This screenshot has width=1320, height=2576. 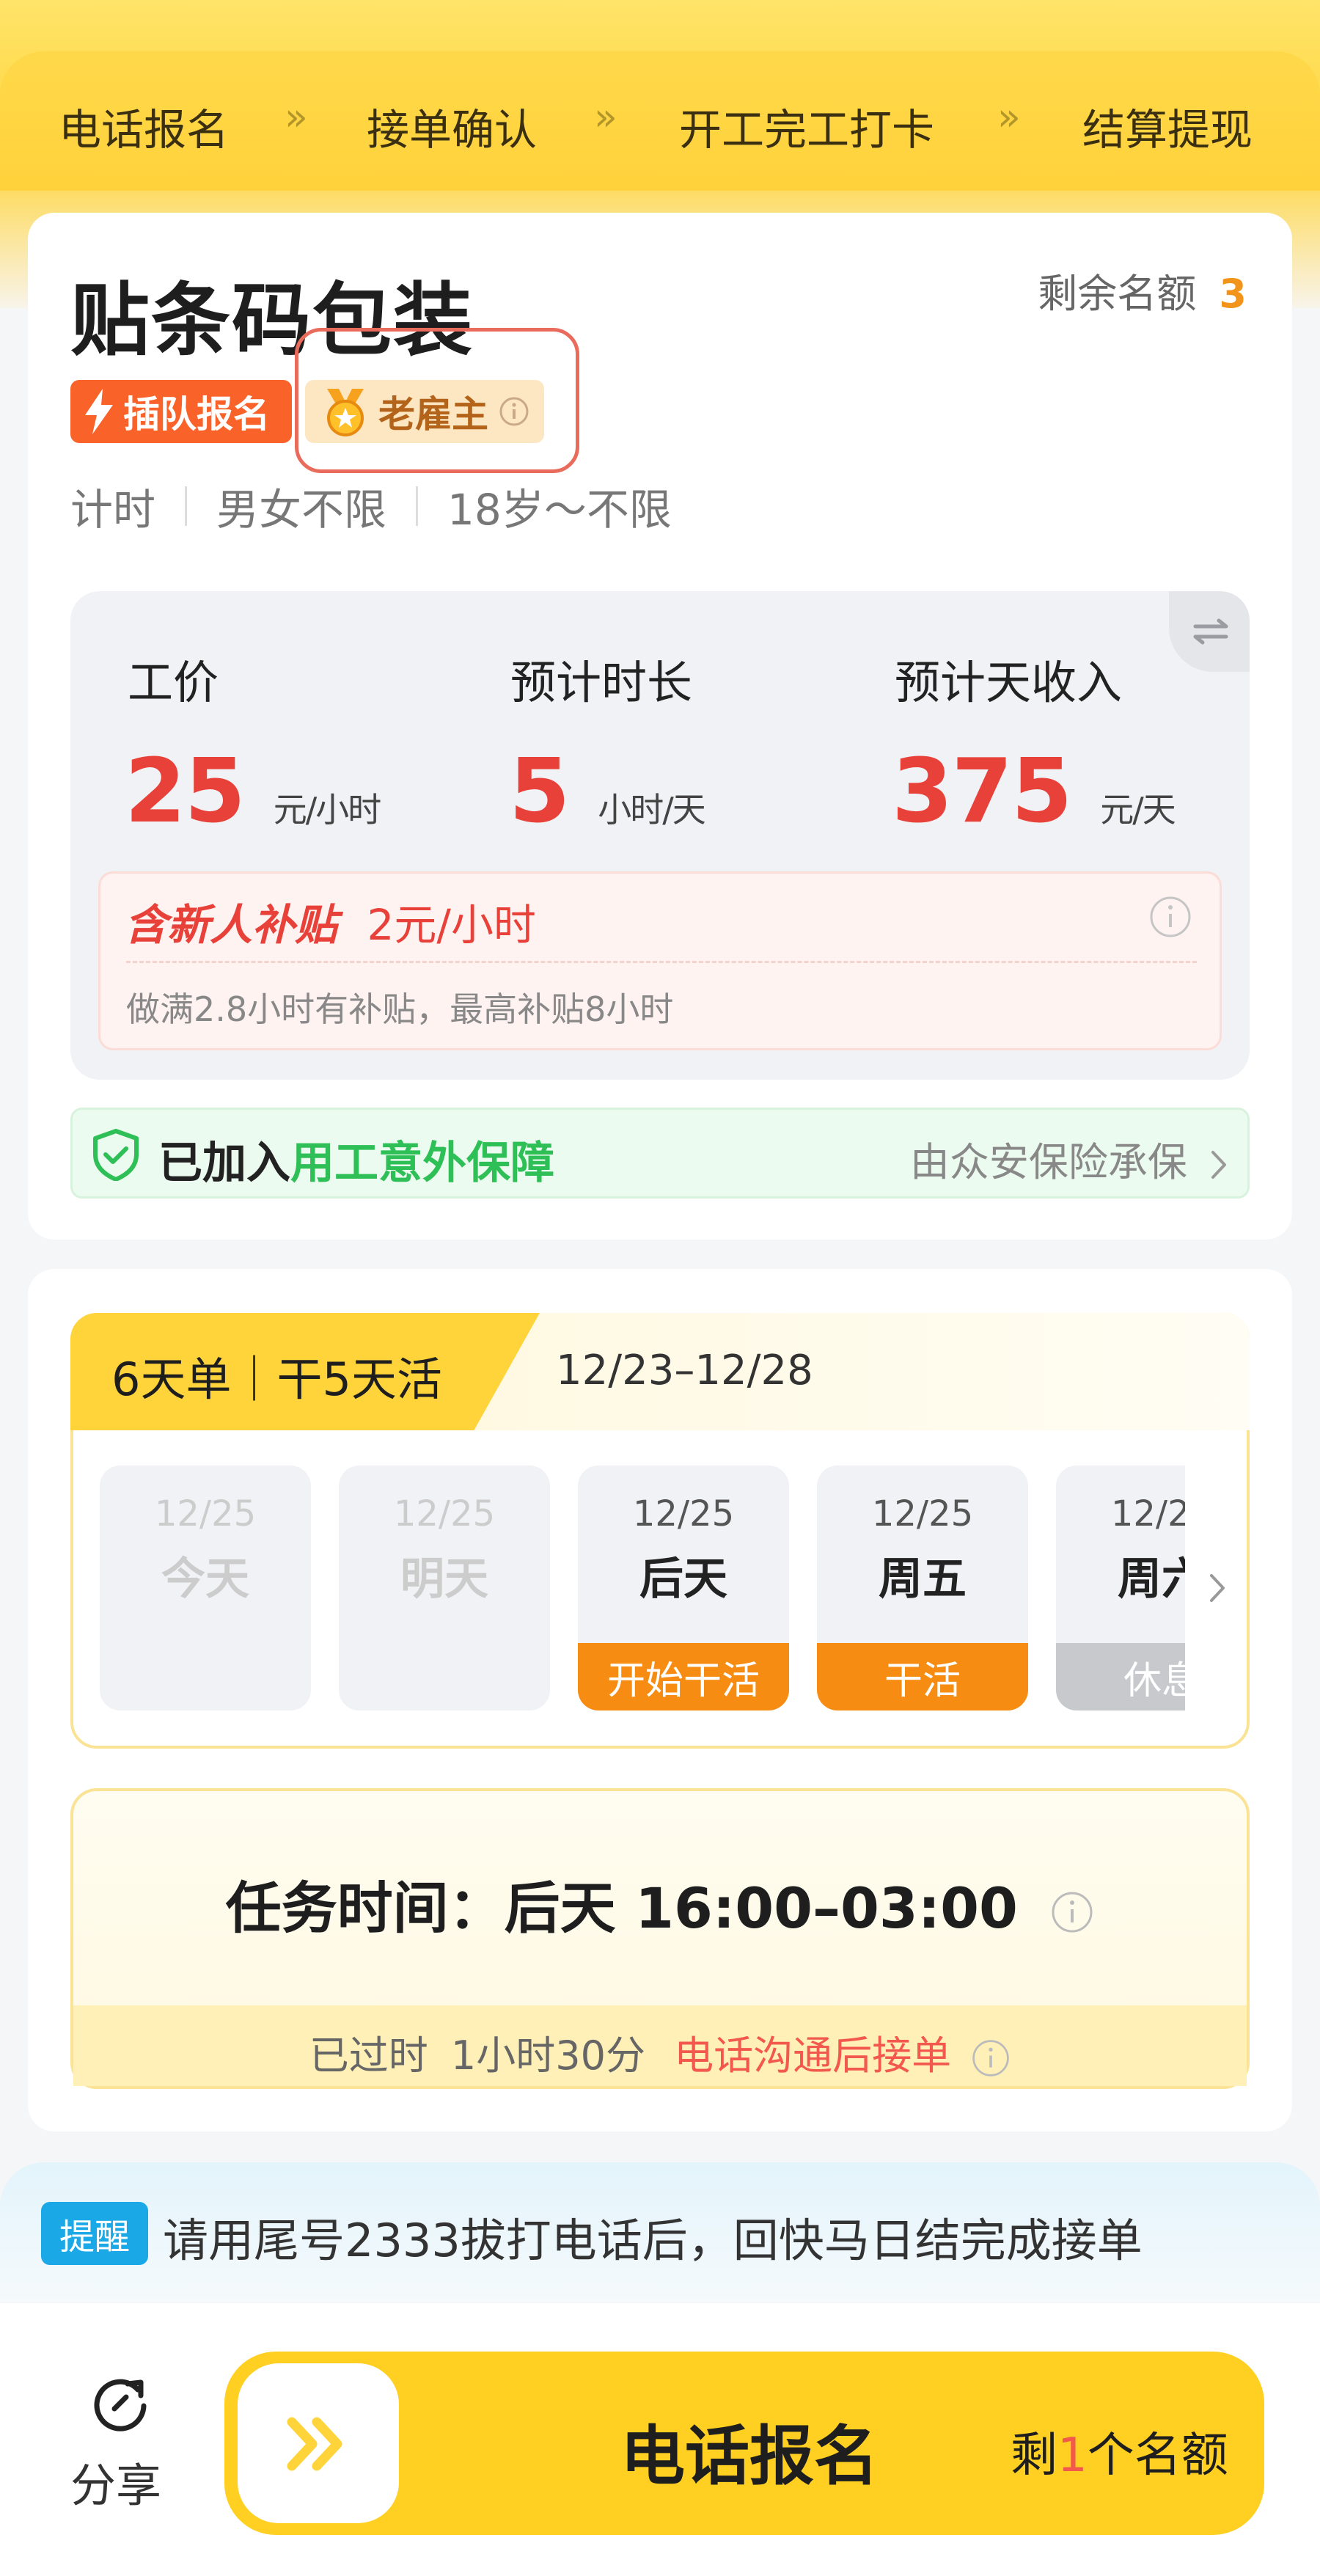 I want to click on income-value: 375 元/天, so click(x=1034, y=792).